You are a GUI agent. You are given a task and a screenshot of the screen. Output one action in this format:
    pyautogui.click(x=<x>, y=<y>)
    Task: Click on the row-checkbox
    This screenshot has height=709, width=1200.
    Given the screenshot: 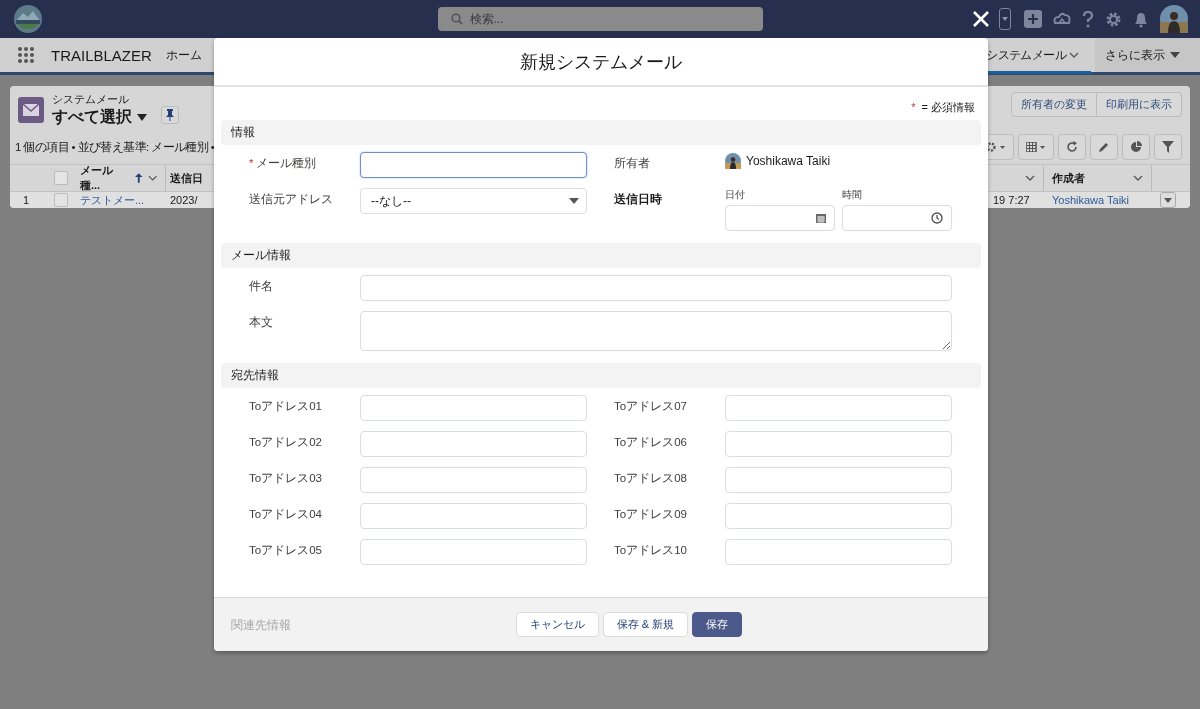 What is the action you would take?
    pyautogui.click(x=61, y=200)
    